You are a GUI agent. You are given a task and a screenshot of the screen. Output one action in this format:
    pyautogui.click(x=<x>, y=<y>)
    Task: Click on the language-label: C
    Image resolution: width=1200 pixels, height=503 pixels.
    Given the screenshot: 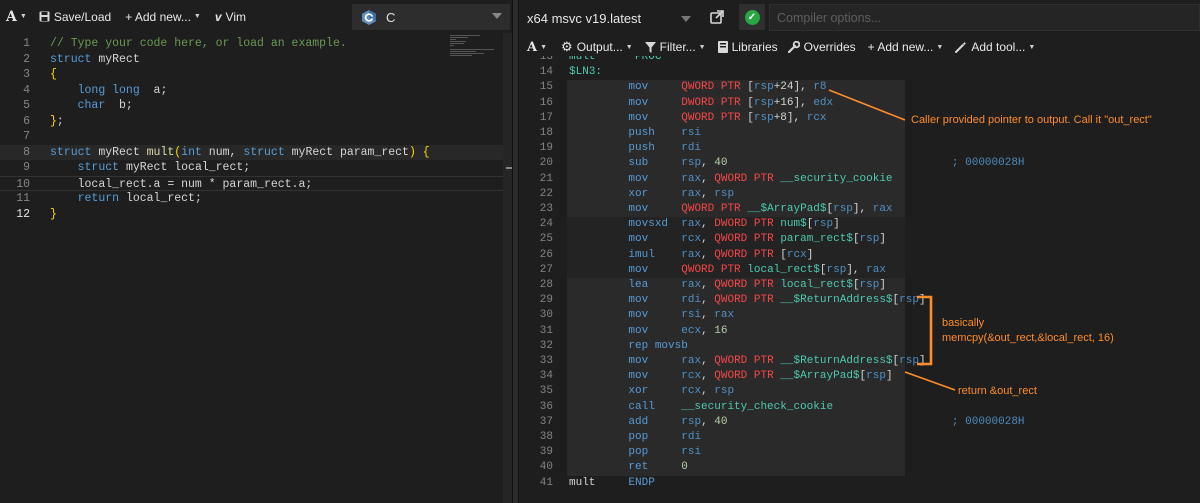 What is the action you would take?
    pyautogui.click(x=391, y=17)
    